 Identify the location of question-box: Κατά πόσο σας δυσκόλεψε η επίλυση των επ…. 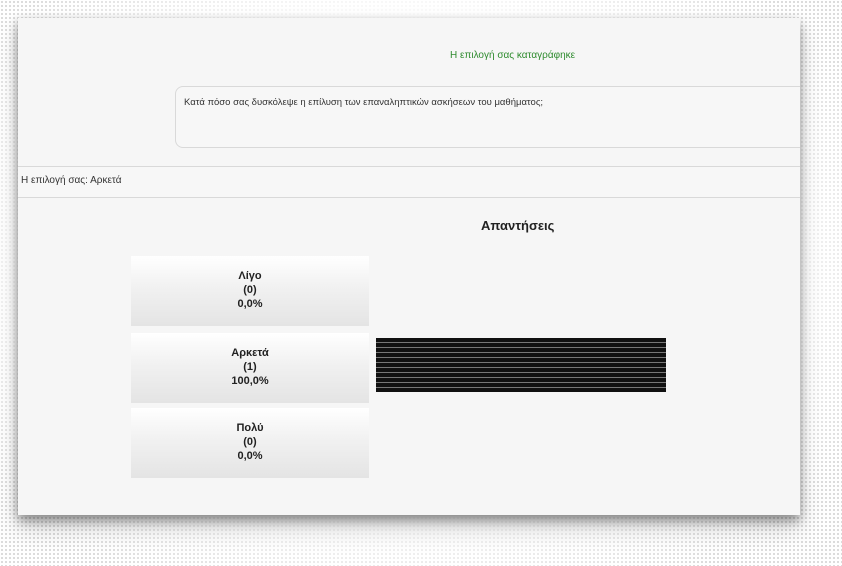
(487, 117).